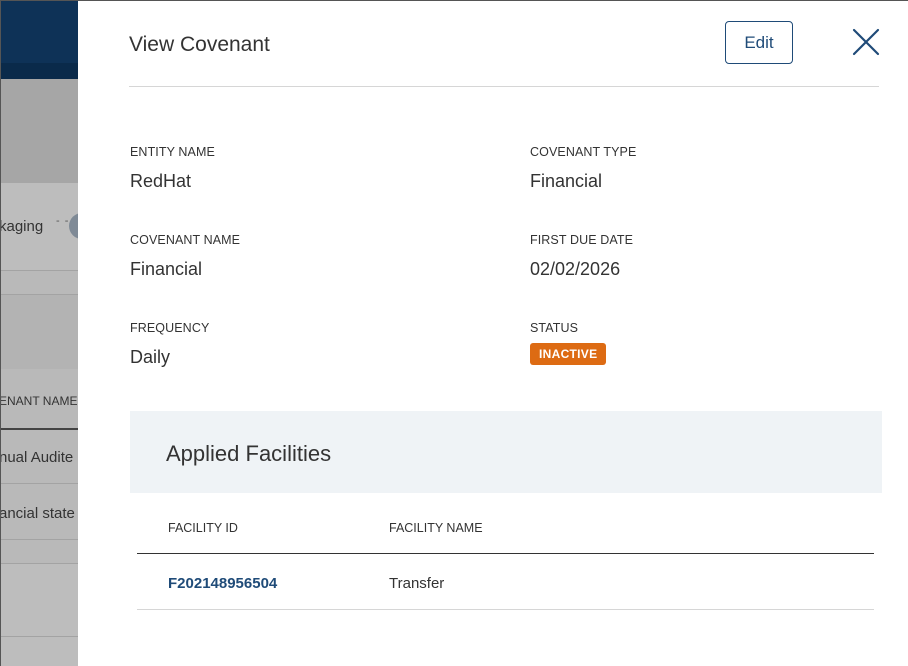  What do you see at coordinates (222, 583) in the screenshot?
I see `facility-id-link: F202148956504` at bounding box center [222, 583].